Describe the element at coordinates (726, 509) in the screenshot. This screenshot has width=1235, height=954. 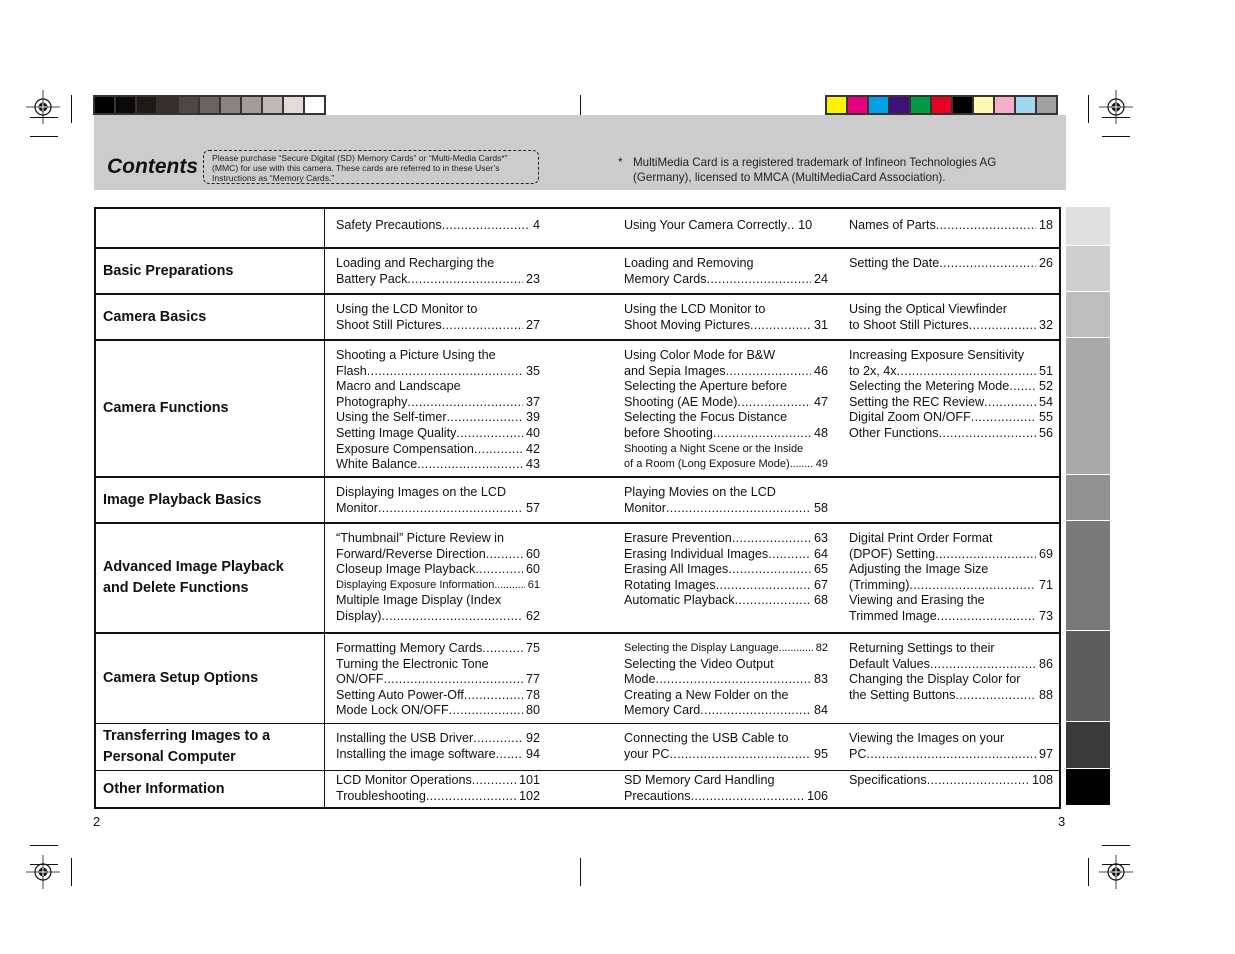
I see `toc-entry-title-row: Monitor 58` at that location.